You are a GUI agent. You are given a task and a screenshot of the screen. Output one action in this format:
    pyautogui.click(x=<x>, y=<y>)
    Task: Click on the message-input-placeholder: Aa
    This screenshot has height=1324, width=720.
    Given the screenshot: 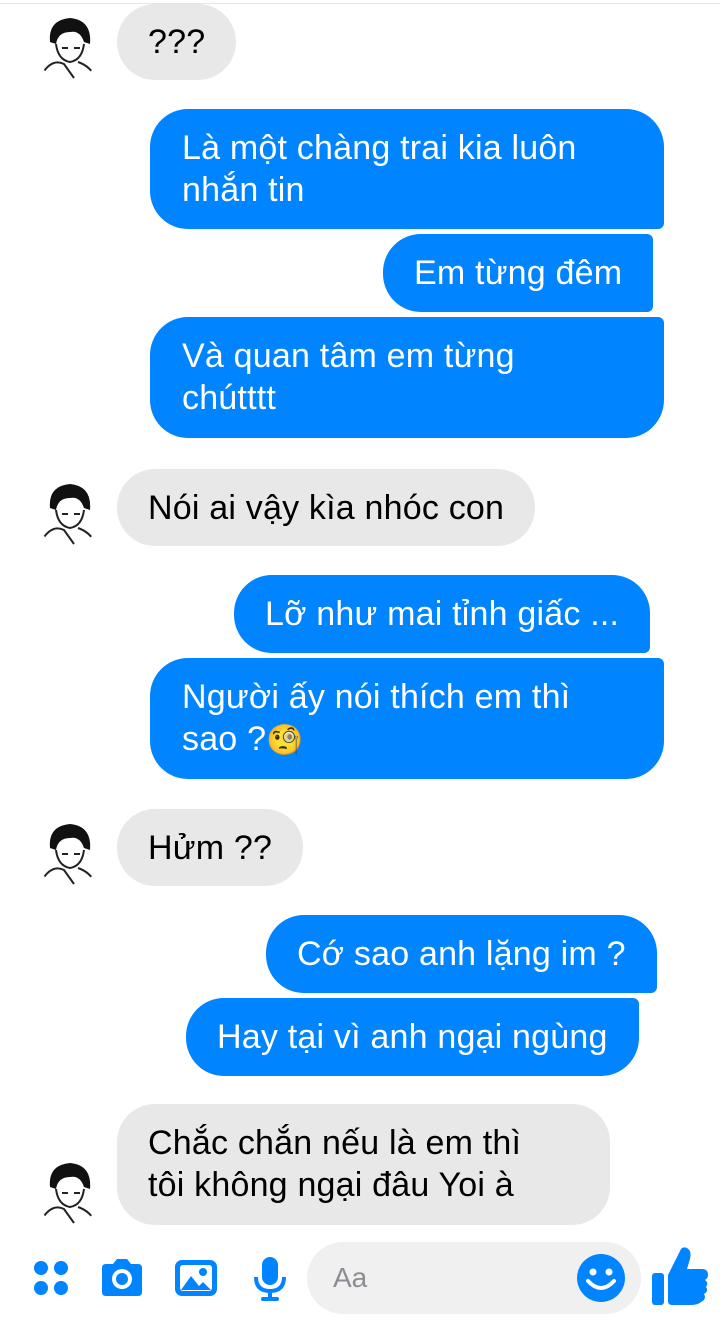 What is the action you would take?
    pyautogui.click(x=350, y=1277)
    